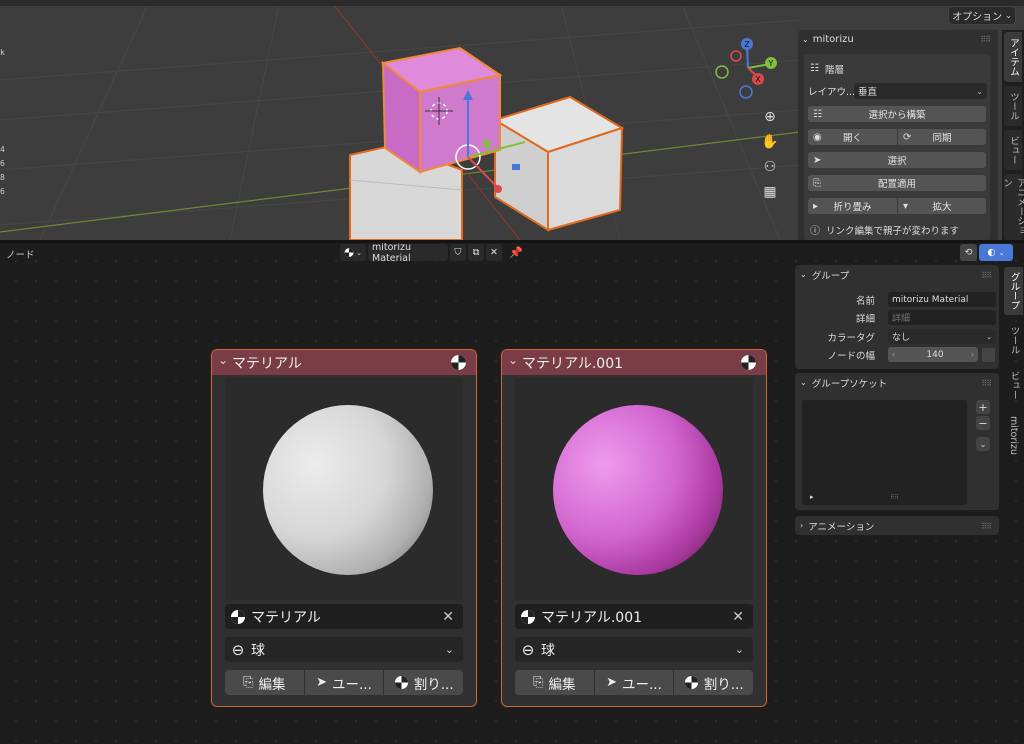  What do you see at coordinates (770, 142) in the screenshot?
I see `hand-icon: ✋` at bounding box center [770, 142].